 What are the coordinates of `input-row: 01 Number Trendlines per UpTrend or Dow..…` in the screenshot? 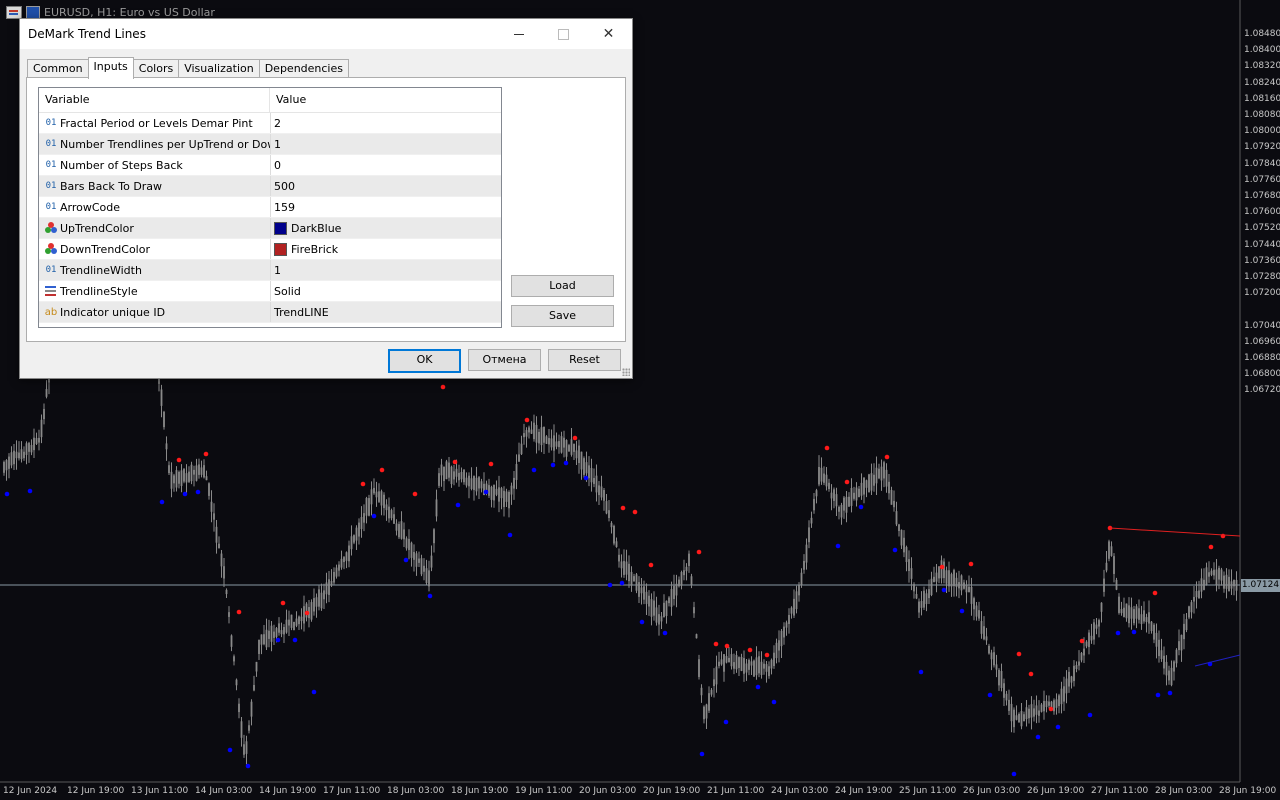 It's located at (270, 144).